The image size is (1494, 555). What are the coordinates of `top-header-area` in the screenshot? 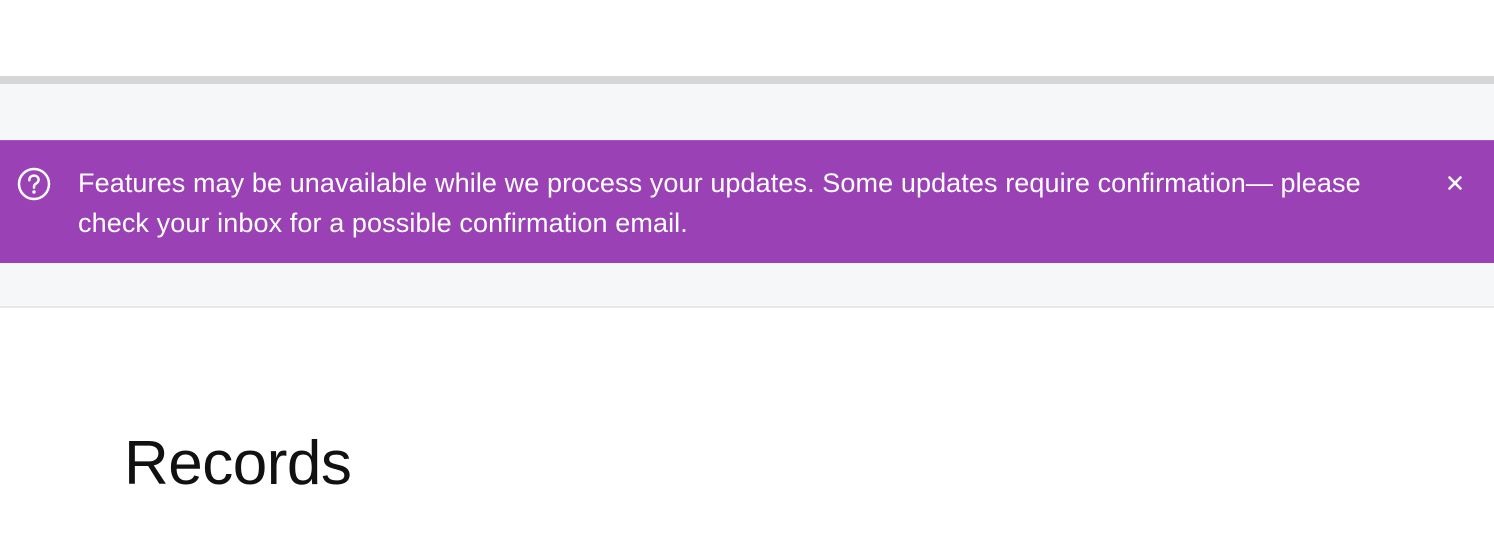 It's located at (747, 38).